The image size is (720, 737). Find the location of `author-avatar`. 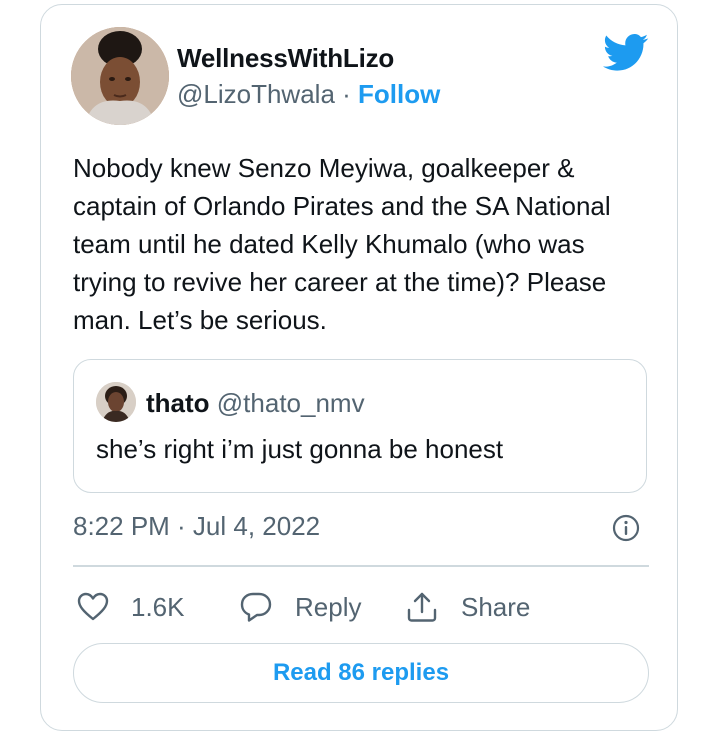

author-avatar is located at coordinates (120, 76).